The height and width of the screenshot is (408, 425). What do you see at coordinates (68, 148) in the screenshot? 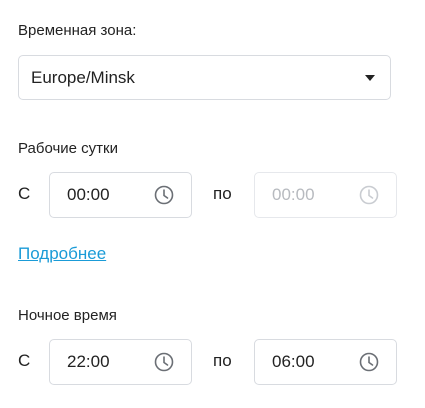
I see `work-day-label: Рабочие сутки` at bounding box center [68, 148].